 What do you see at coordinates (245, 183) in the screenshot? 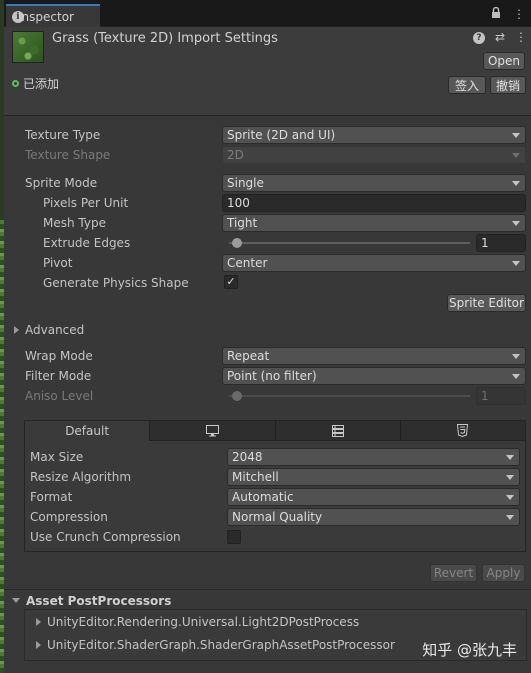
I see `sprite-mode-value: Single` at bounding box center [245, 183].